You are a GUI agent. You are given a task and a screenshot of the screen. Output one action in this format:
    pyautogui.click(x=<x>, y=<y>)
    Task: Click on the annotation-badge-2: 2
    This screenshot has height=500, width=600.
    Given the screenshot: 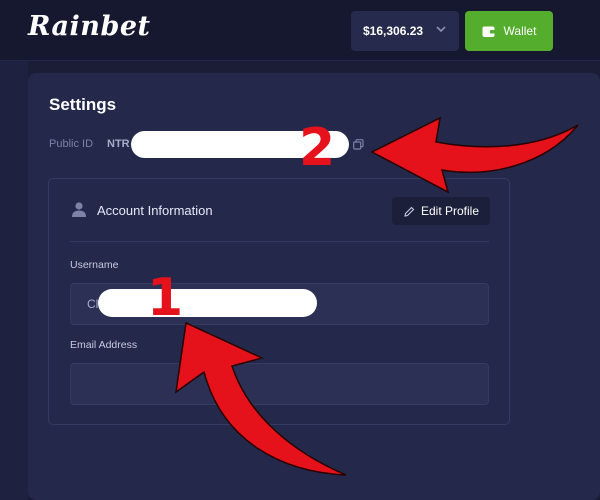 What is the action you would take?
    pyautogui.click(x=317, y=148)
    